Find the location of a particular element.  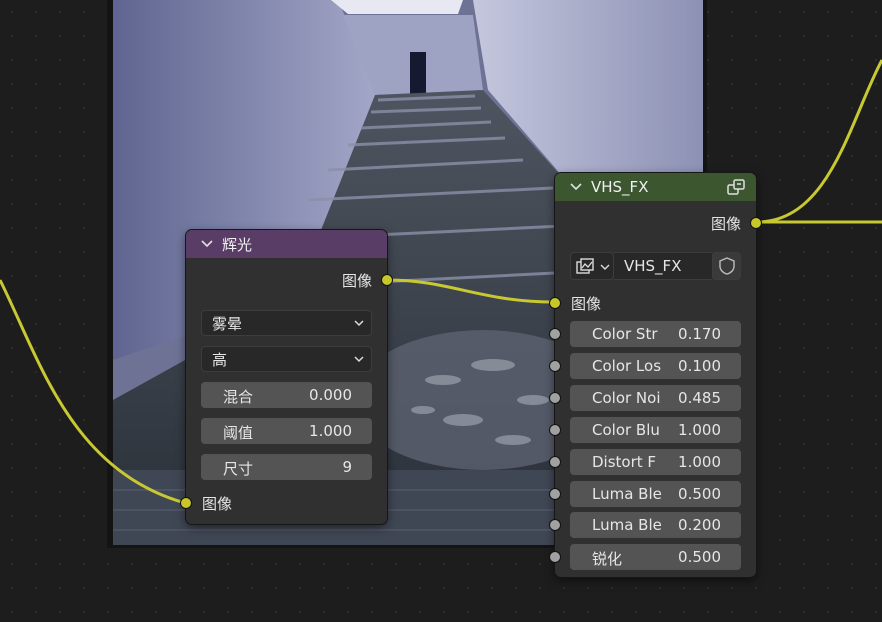

luma-blend-2-value: 0.200 is located at coordinates (699, 525).